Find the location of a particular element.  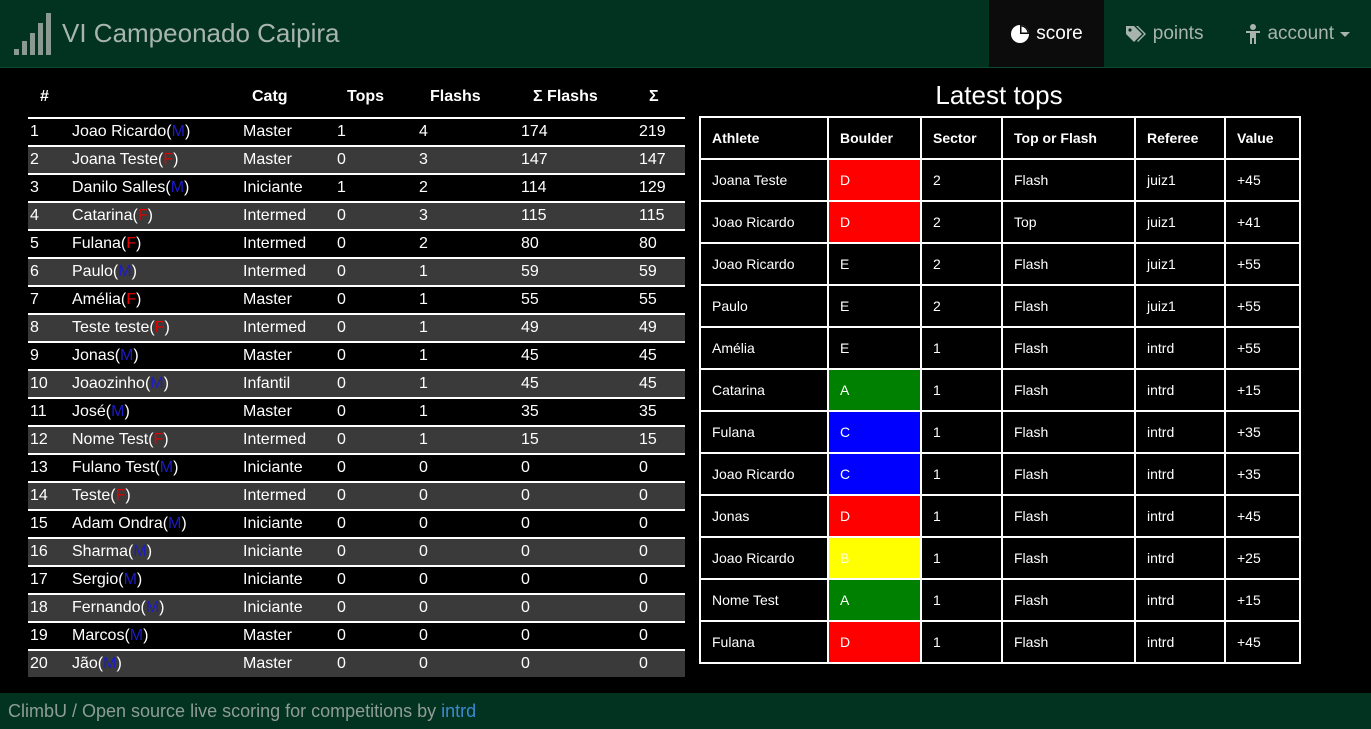

top-boulder: E is located at coordinates (874, 264).